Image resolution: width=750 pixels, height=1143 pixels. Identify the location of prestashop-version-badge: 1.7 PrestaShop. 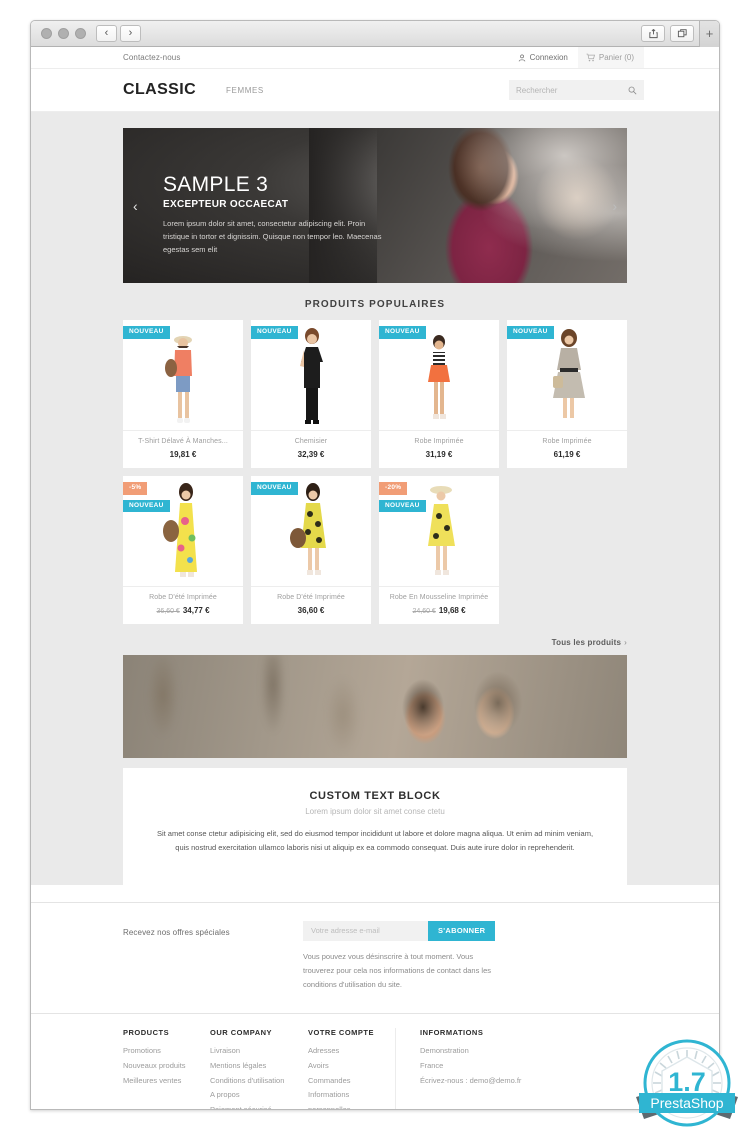
(687, 1083).